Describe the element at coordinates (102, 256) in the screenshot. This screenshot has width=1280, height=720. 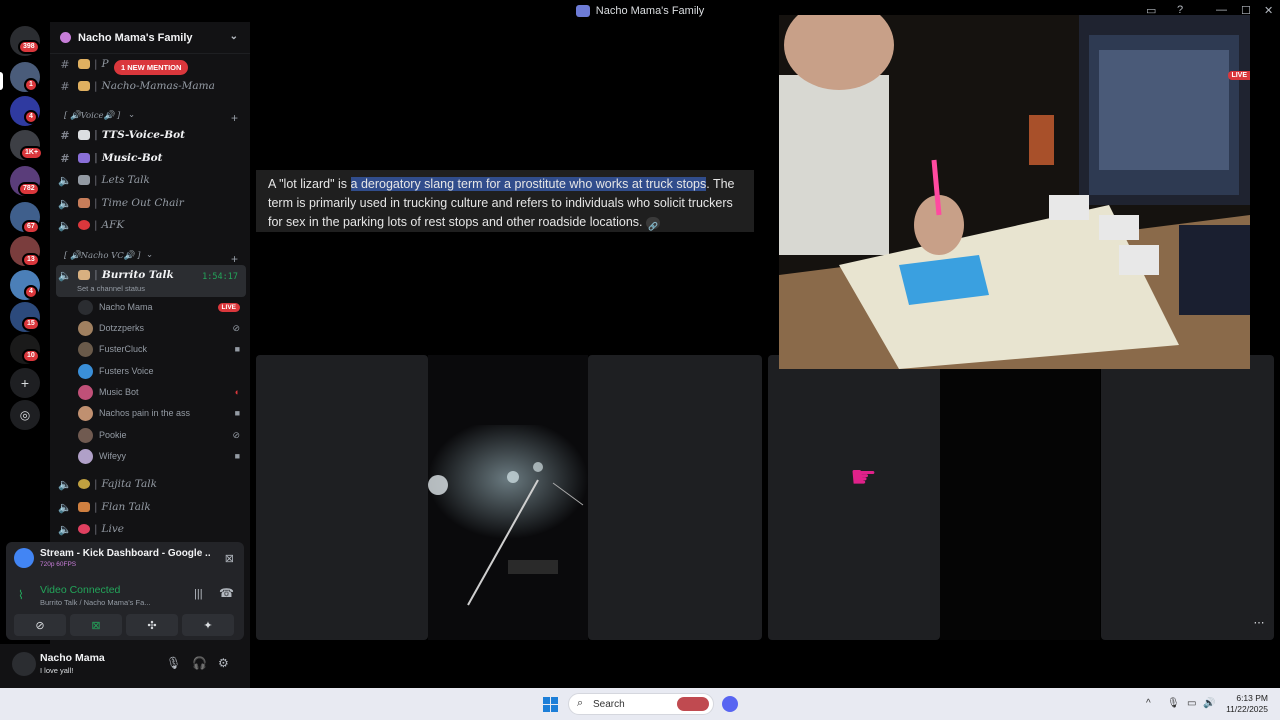
I see `category-nacho-vc: [ 🔊Nacho VC🔊 ]` at that location.